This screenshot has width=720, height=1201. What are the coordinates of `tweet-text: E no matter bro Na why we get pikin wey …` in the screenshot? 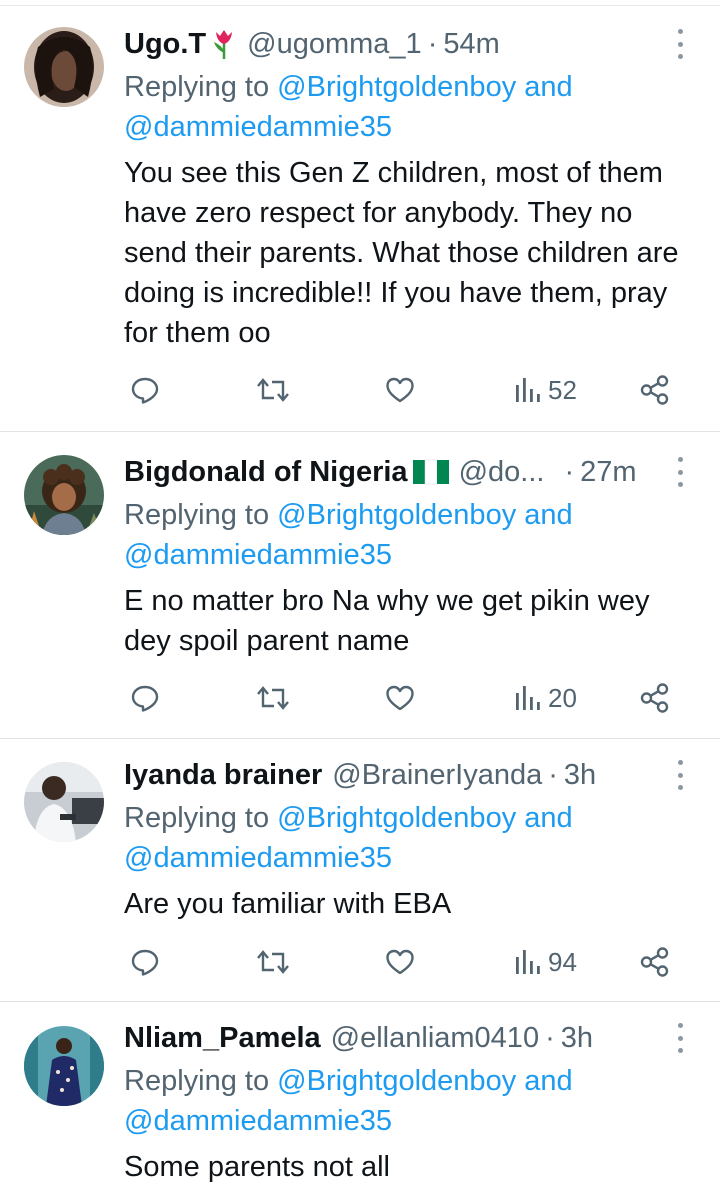 It's located at (387, 621).